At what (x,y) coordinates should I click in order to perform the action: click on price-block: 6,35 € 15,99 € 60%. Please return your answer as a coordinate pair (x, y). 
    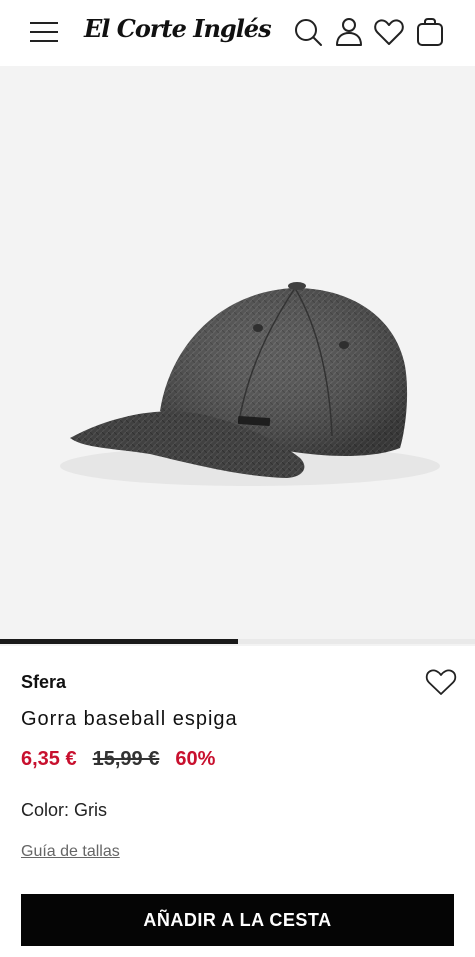
    Looking at the image, I should click on (118, 759).